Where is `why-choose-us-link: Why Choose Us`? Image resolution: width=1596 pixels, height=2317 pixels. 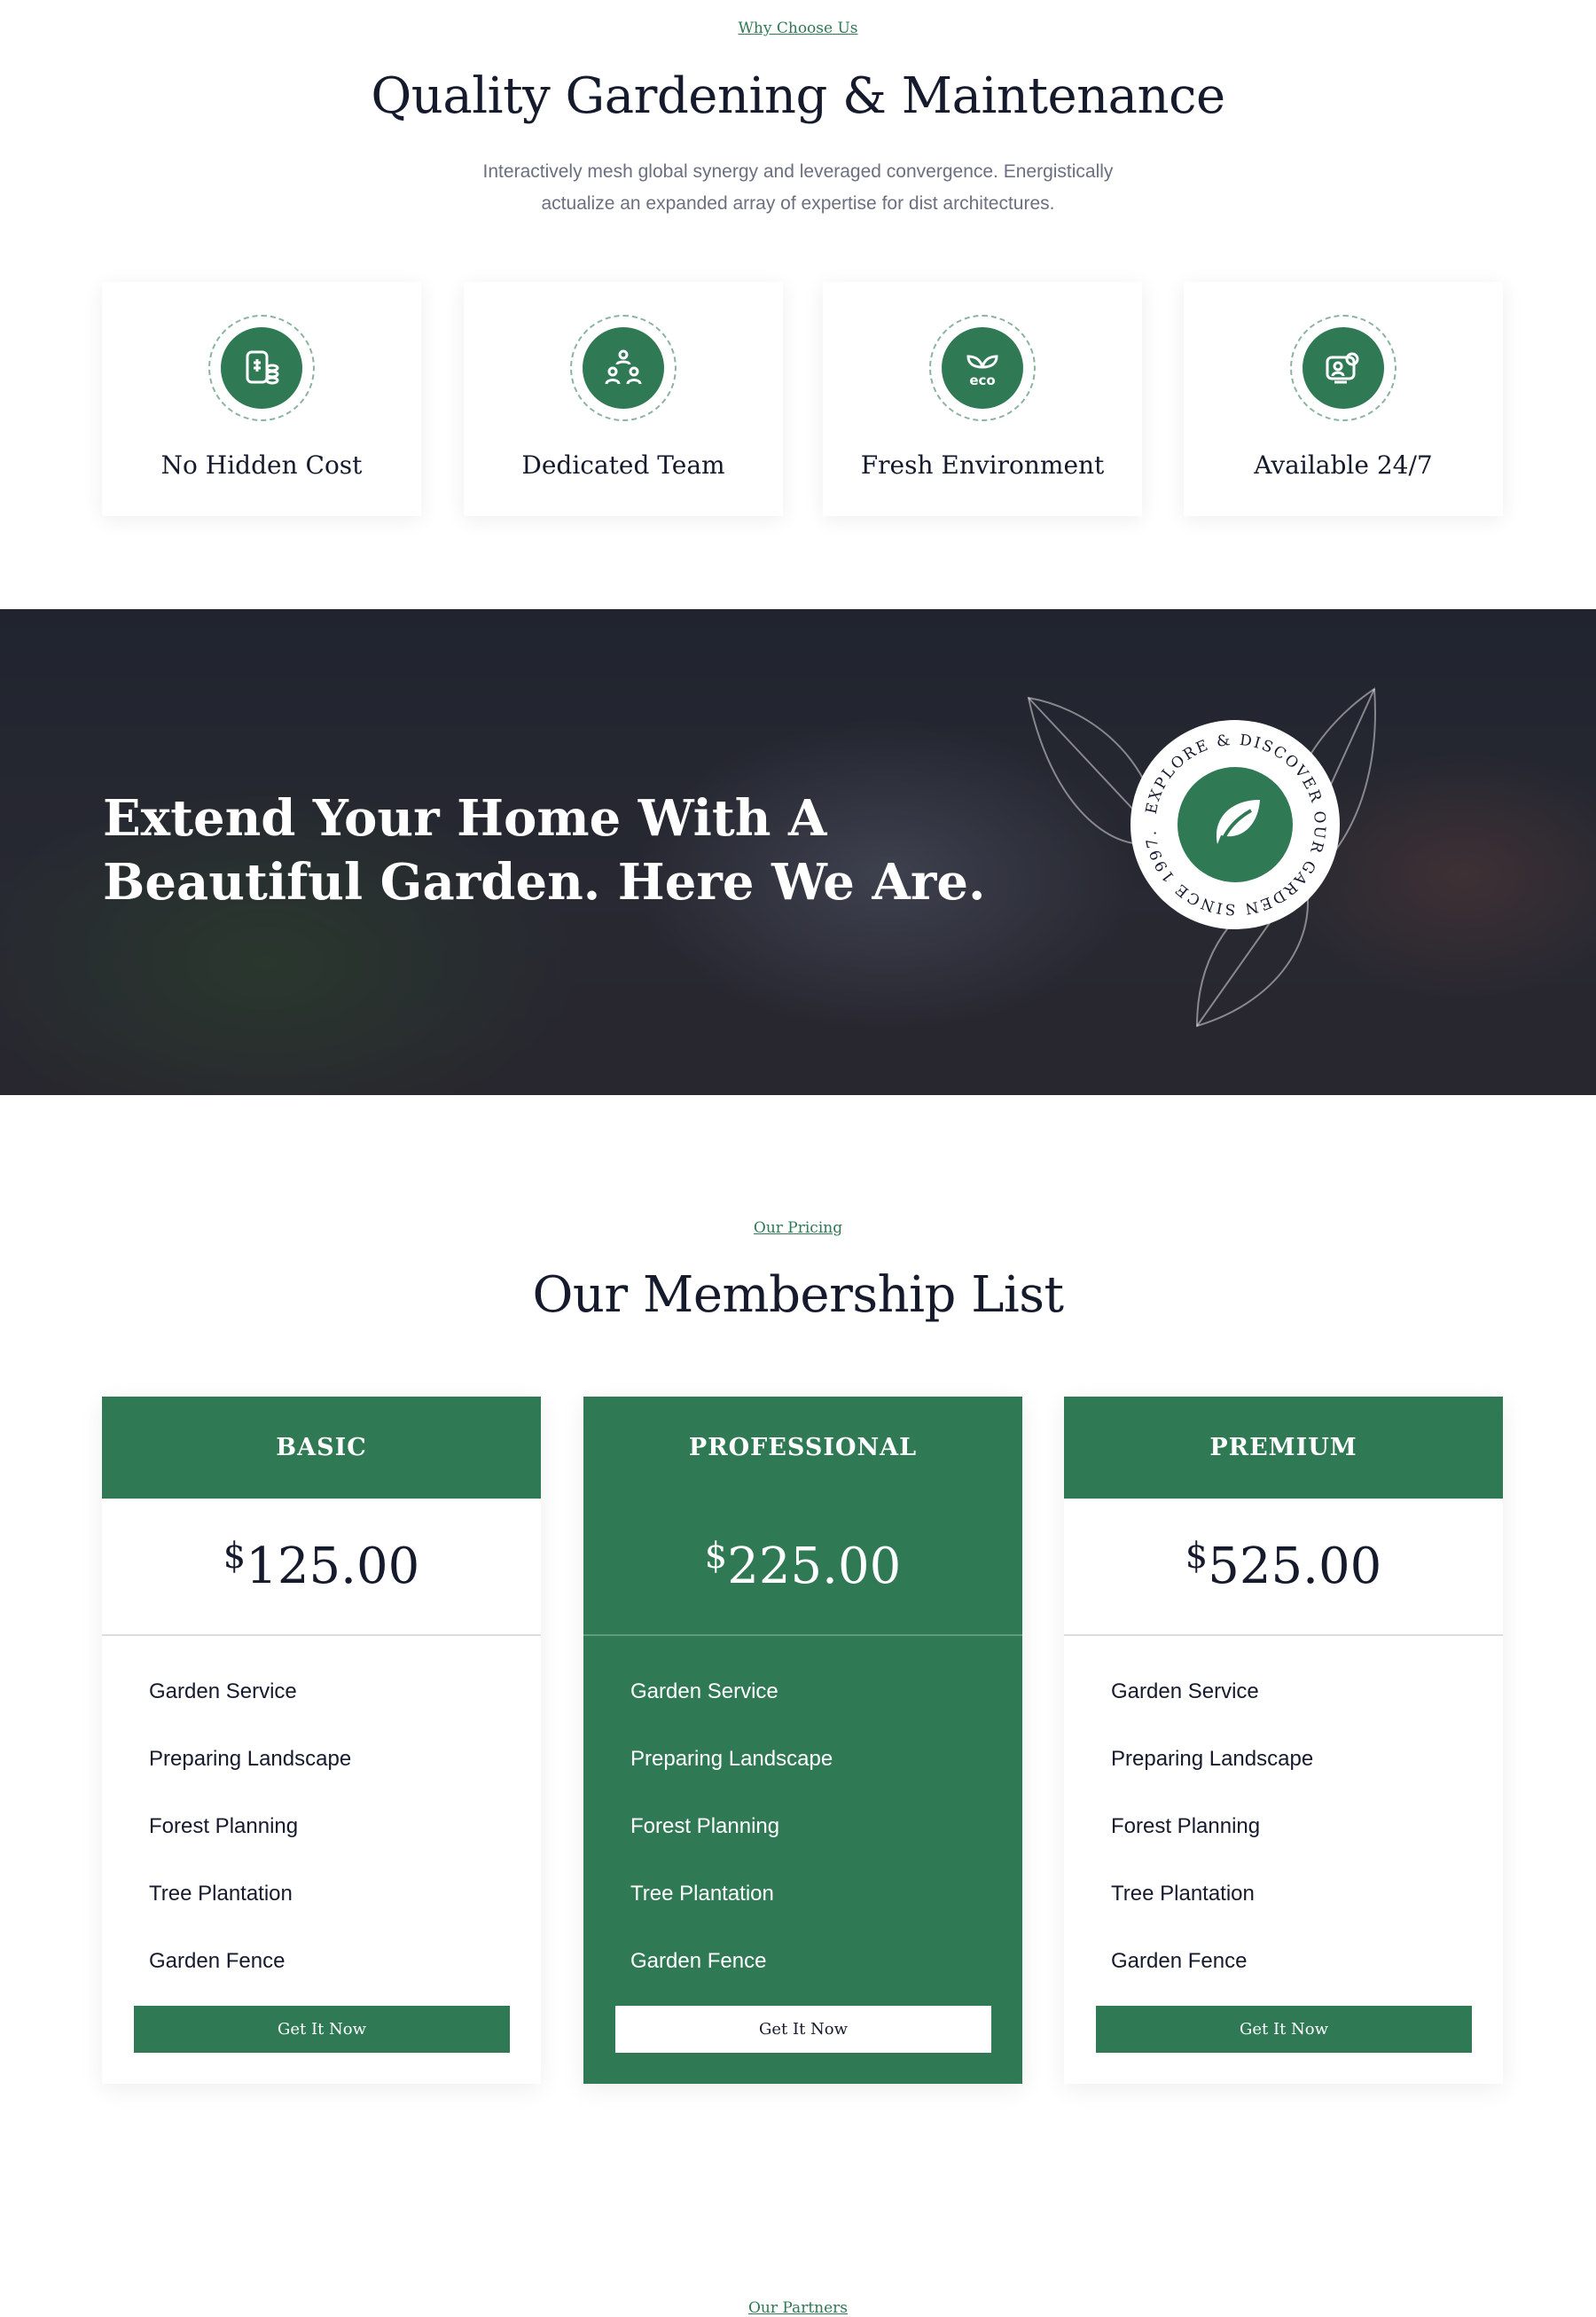 why-choose-us-link: Why Choose Us is located at coordinates (798, 28).